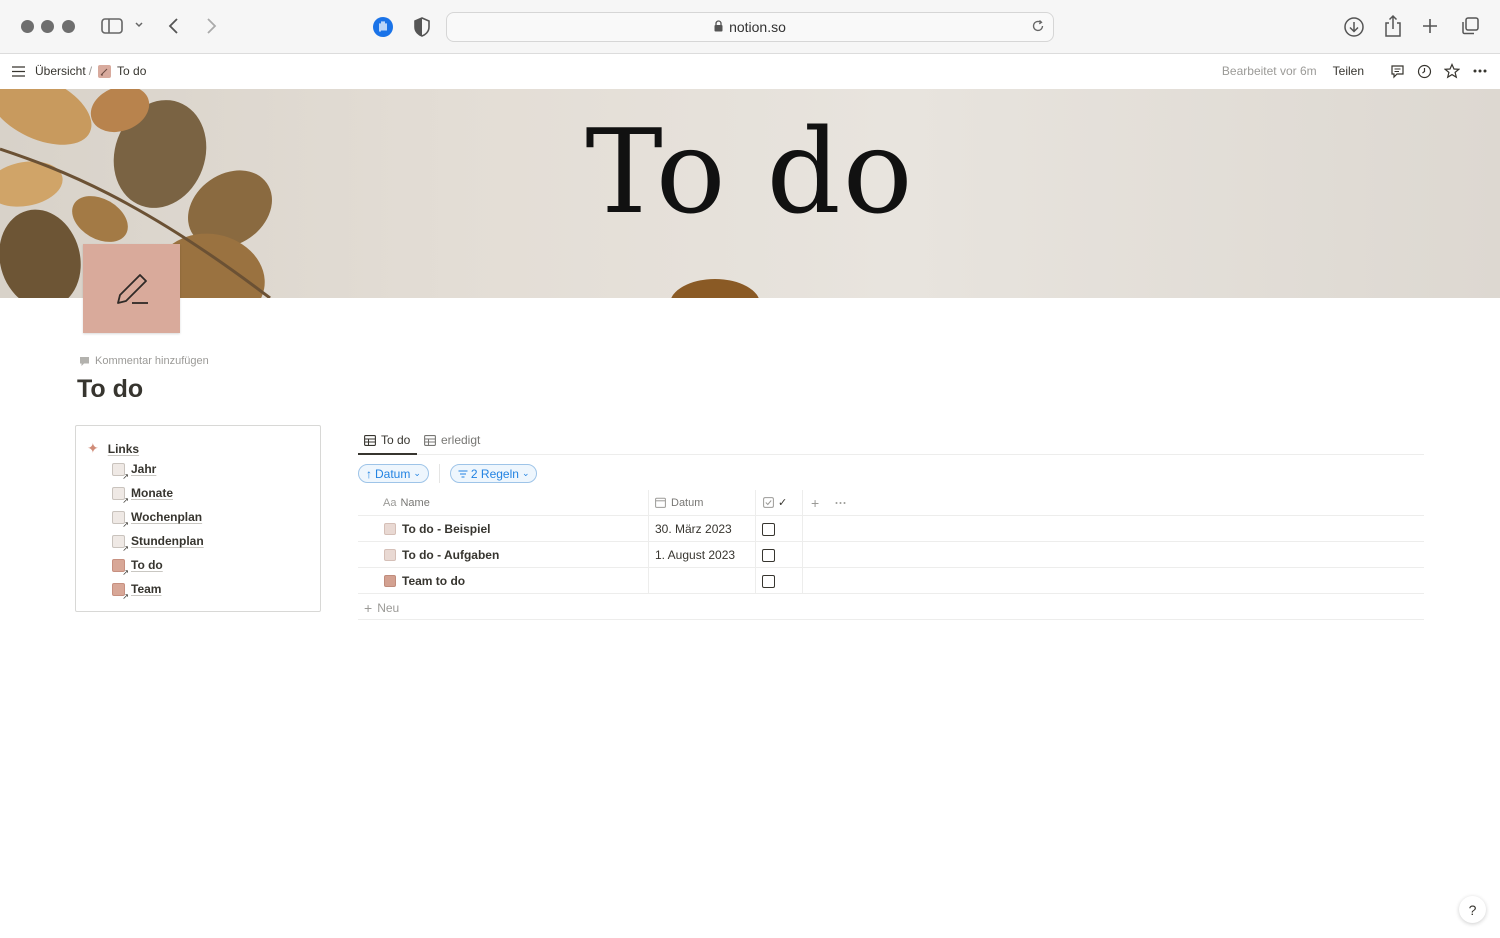 This screenshot has width=1500, height=938. Describe the element at coordinates (139, 25) in the screenshot. I see `chevron-down-icon` at that location.